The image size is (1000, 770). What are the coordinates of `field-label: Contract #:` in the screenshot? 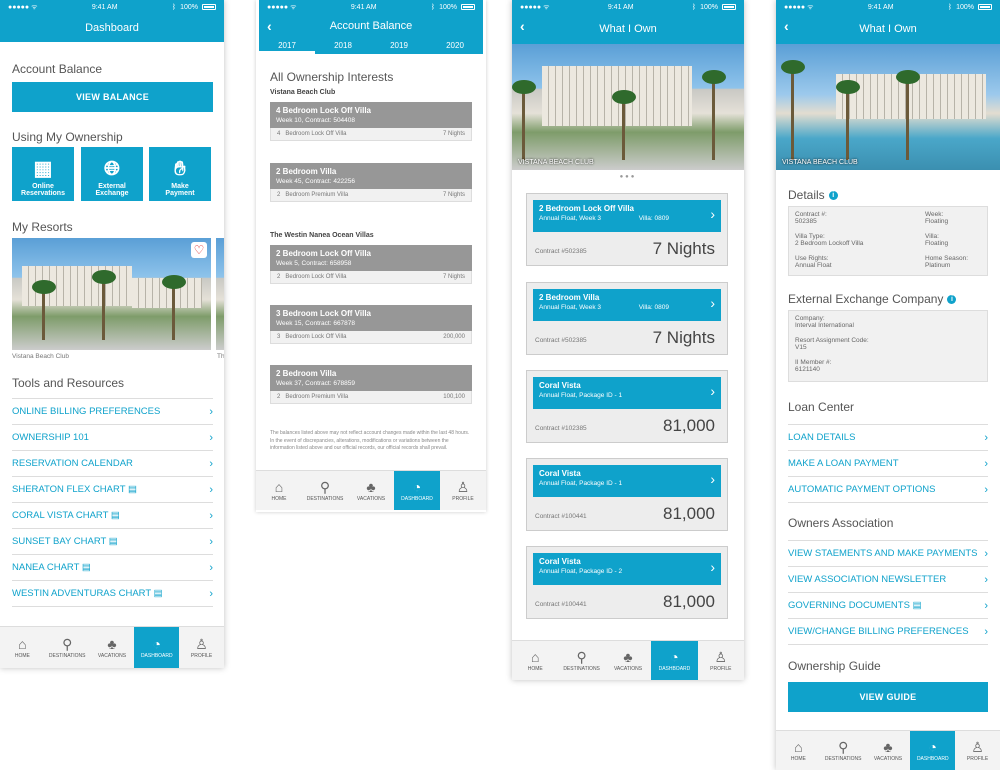 It's located at (811, 214).